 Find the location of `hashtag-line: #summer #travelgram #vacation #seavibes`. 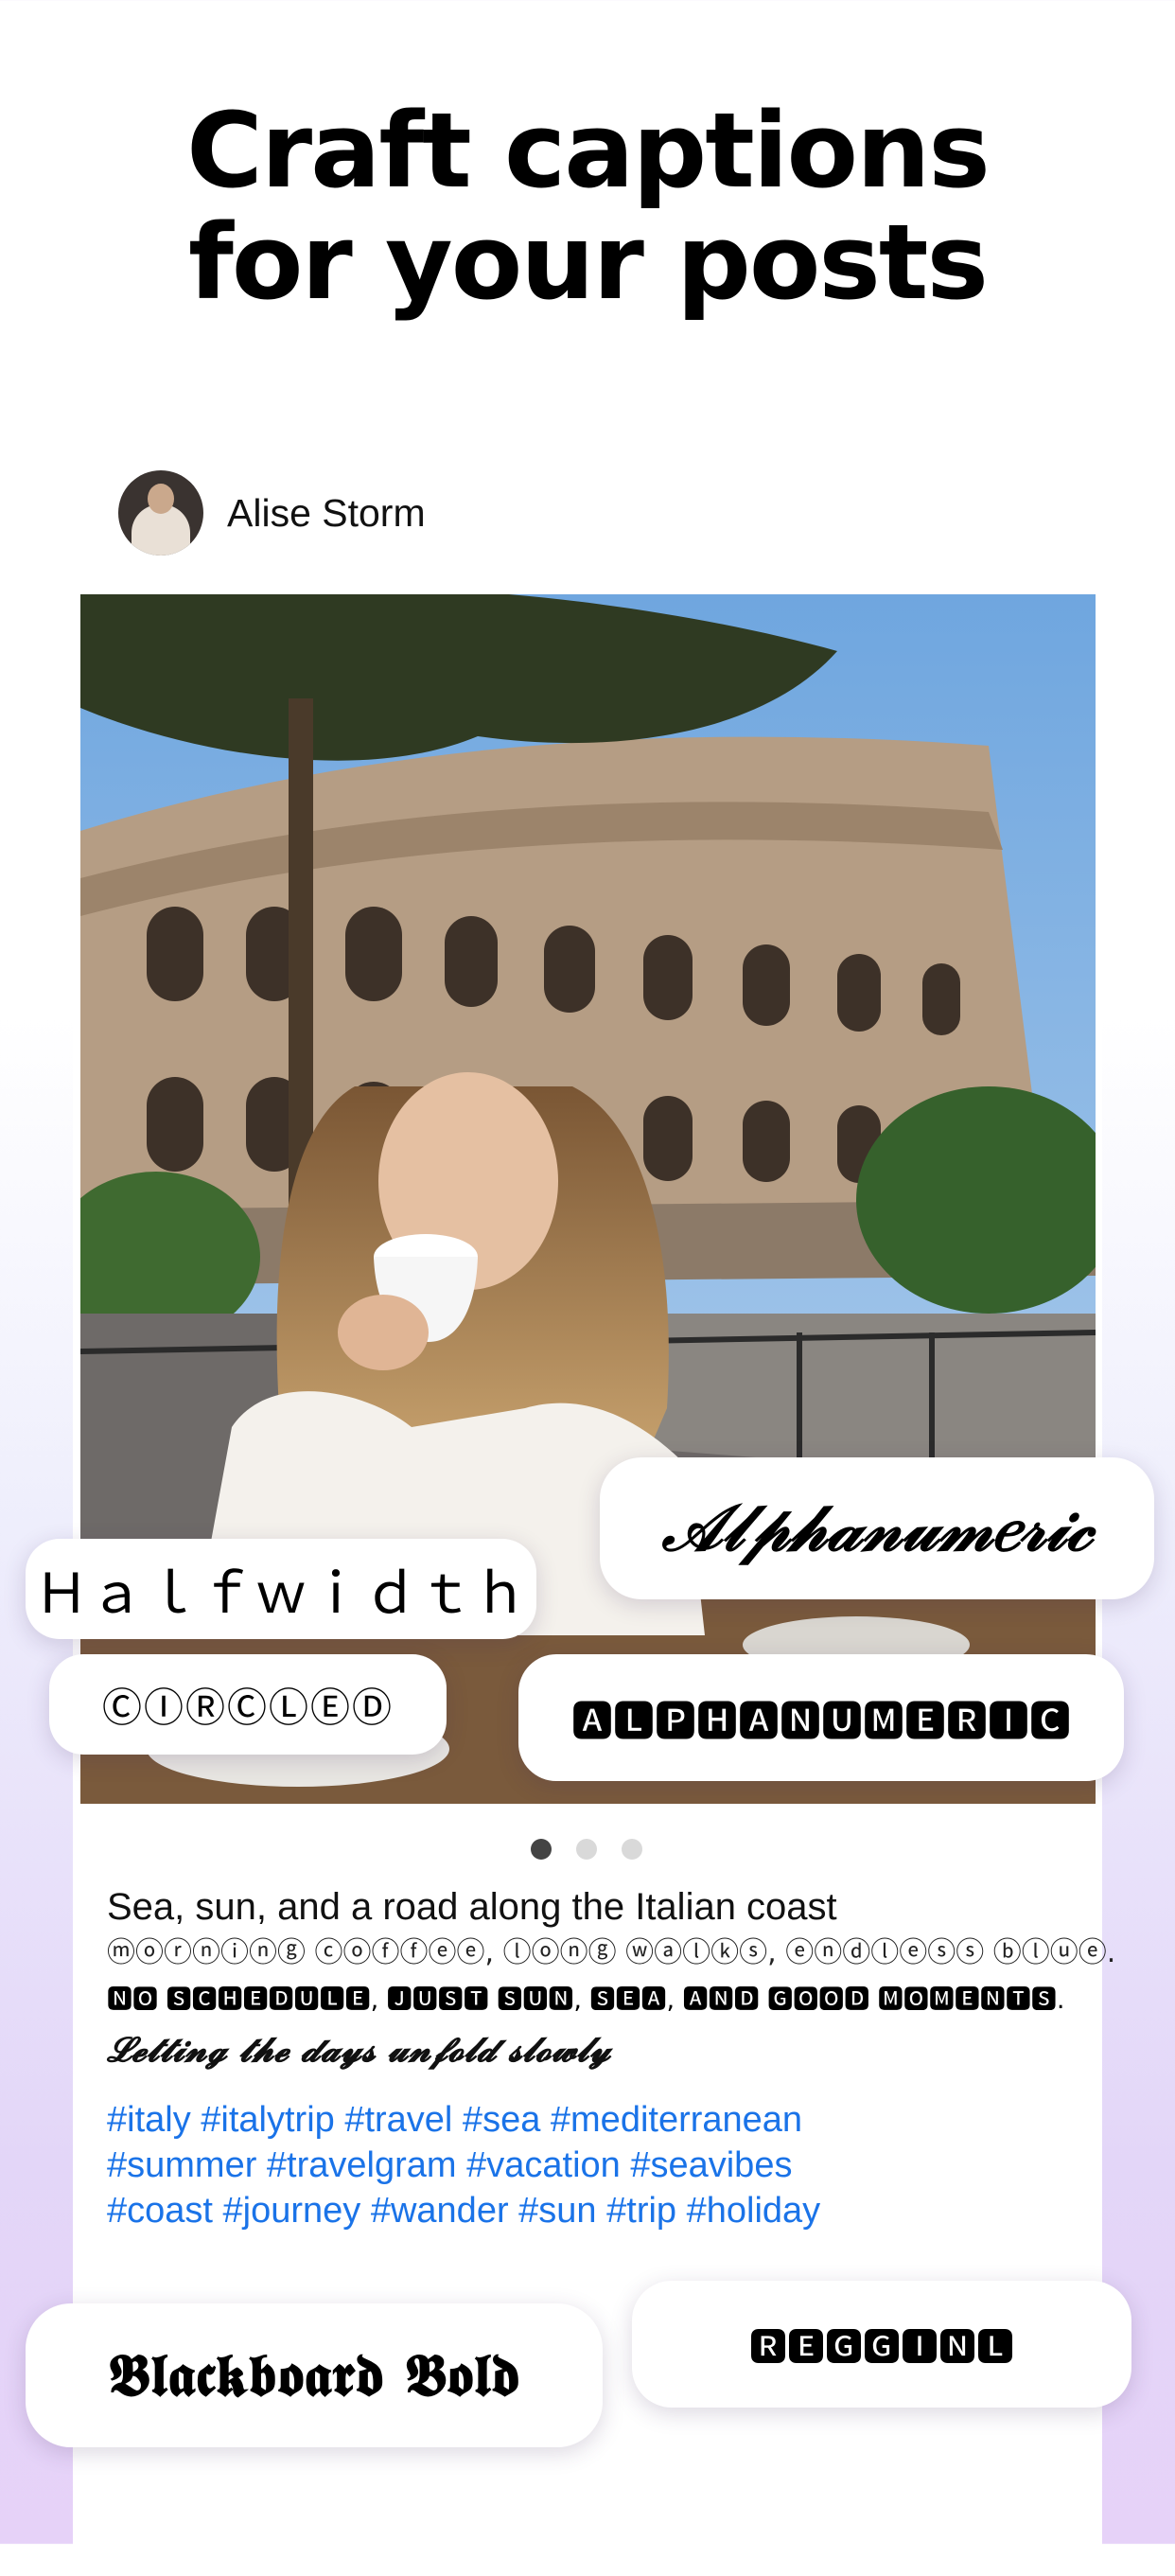

hashtag-line: #summer #travelgram #vacation #seavibes is located at coordinates (599, 2165).